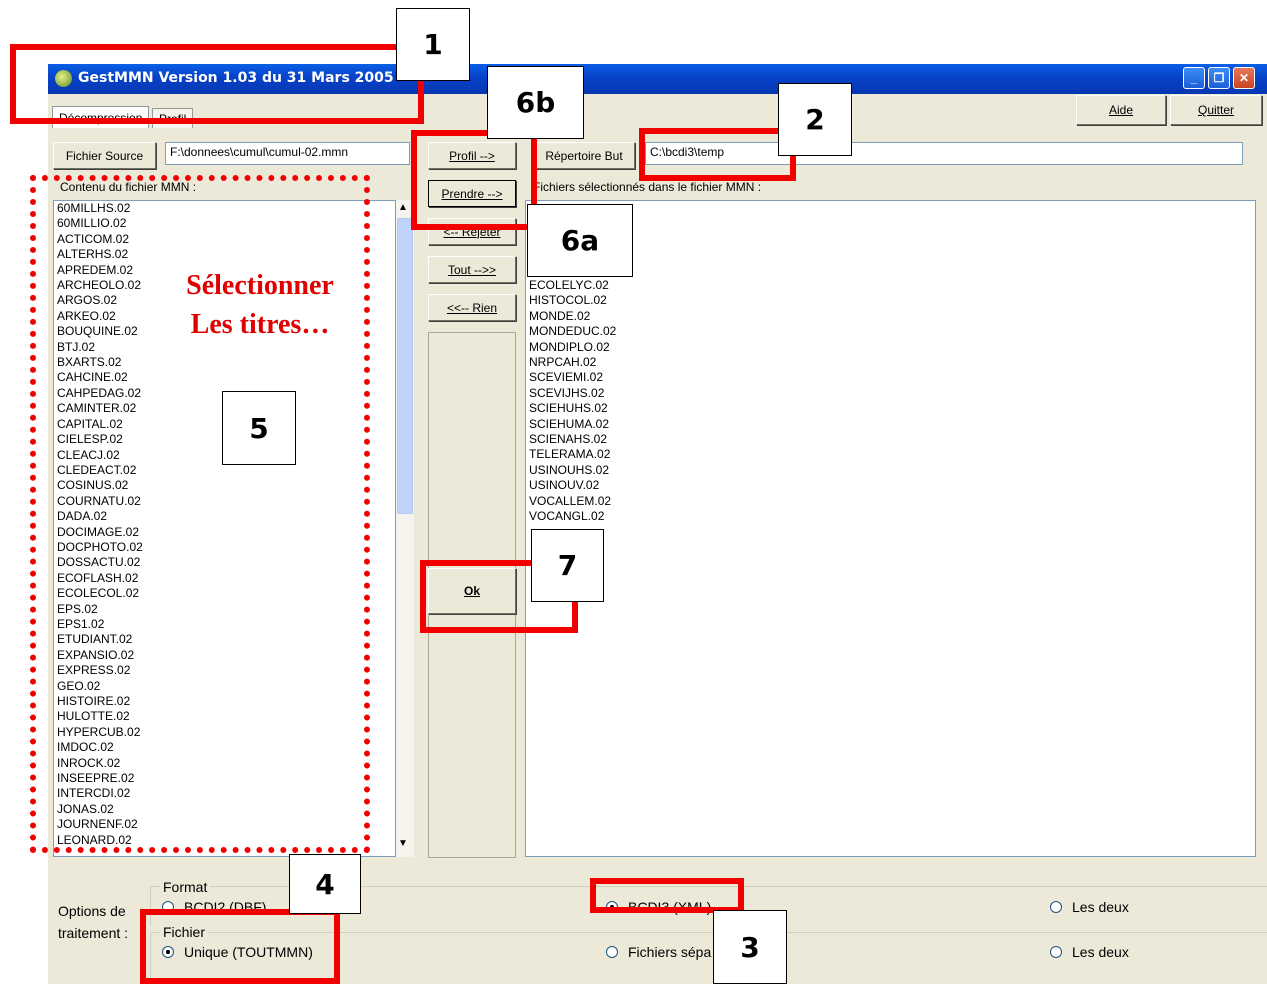  Describe the element at coordinates (890, 285) in the screenshot. I see `list-item: ECOLELYC.02` at that location.